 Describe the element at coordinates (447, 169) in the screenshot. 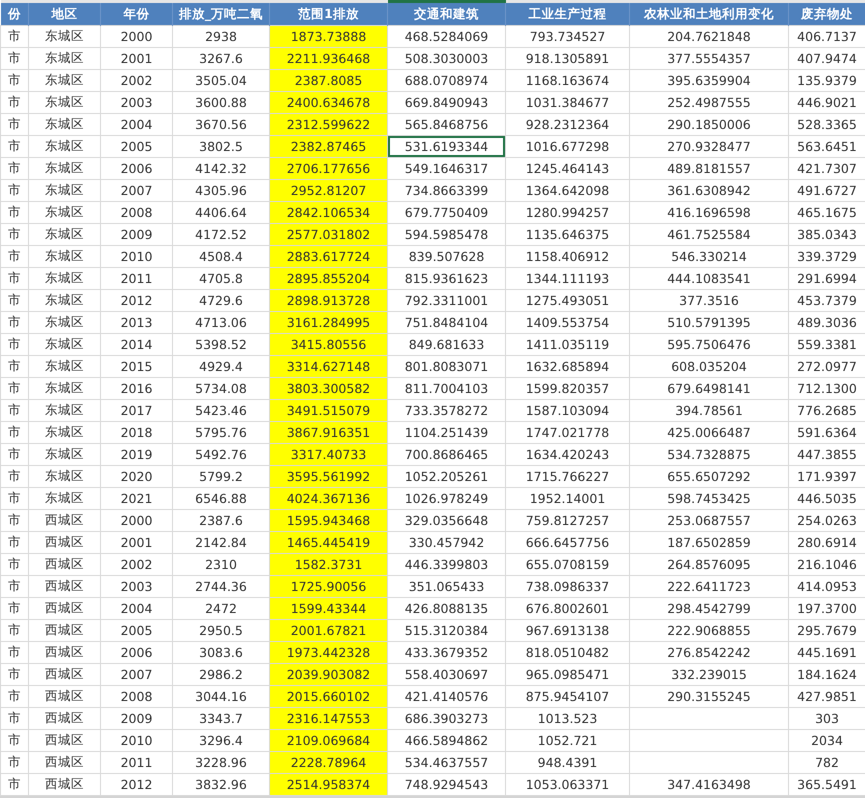

I see `table-cell: 549.1646317` at that location.